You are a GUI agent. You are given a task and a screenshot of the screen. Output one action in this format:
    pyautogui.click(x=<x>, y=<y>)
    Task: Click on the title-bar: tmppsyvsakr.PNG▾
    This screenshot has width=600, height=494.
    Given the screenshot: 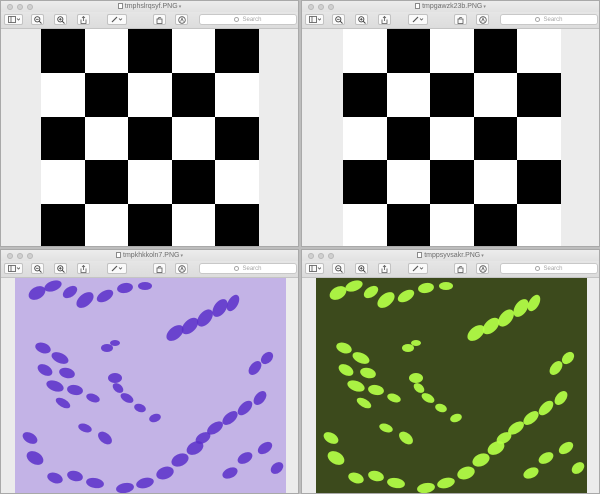 What is the action you would take?
    pyautogui.click(x=450, y=255)
    